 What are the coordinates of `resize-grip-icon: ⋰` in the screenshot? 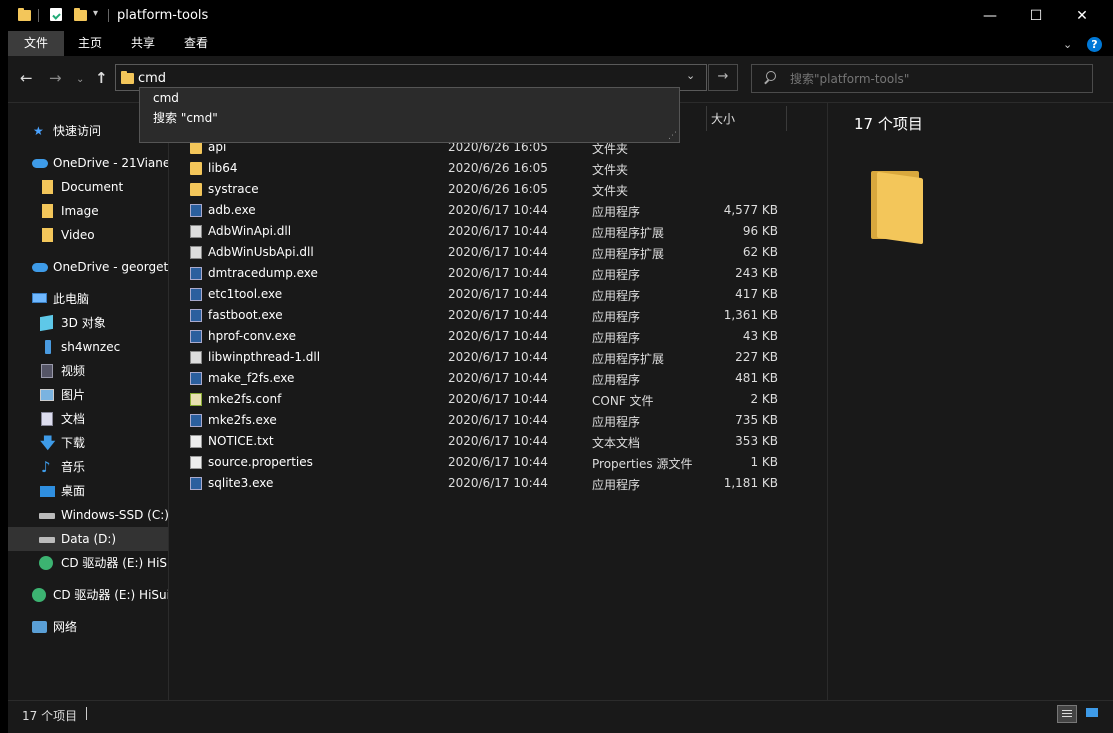 It's located at (672, 136).